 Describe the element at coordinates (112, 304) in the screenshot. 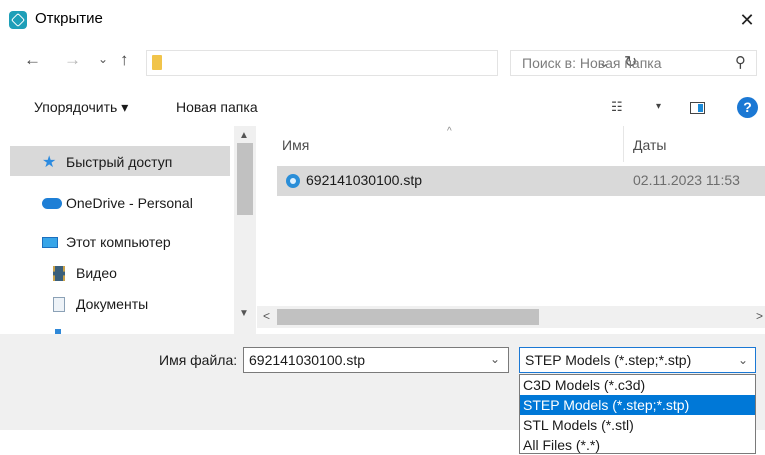

I see `nav-item-label: Документы` at that location.